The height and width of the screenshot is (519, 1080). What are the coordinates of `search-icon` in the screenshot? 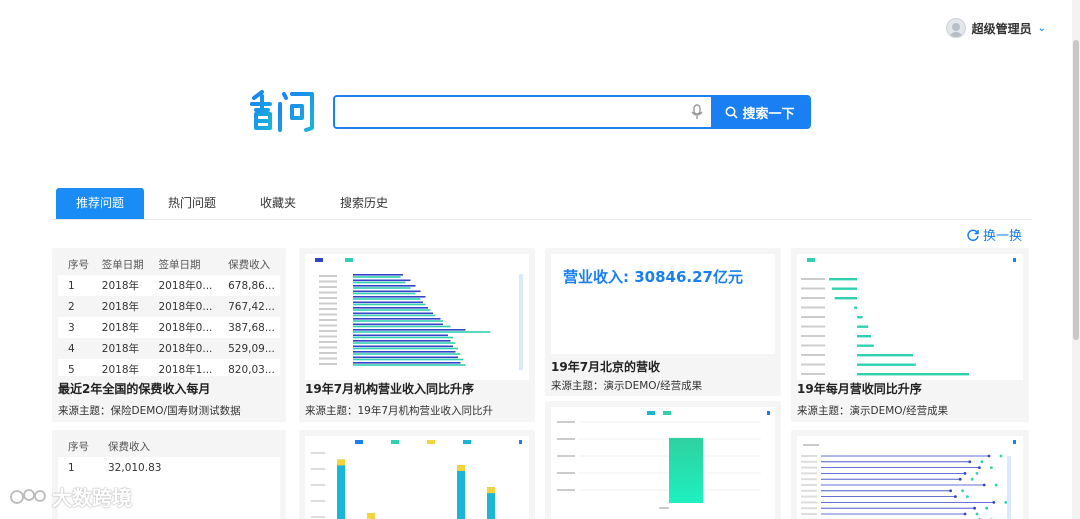 It's located at (732, 112).